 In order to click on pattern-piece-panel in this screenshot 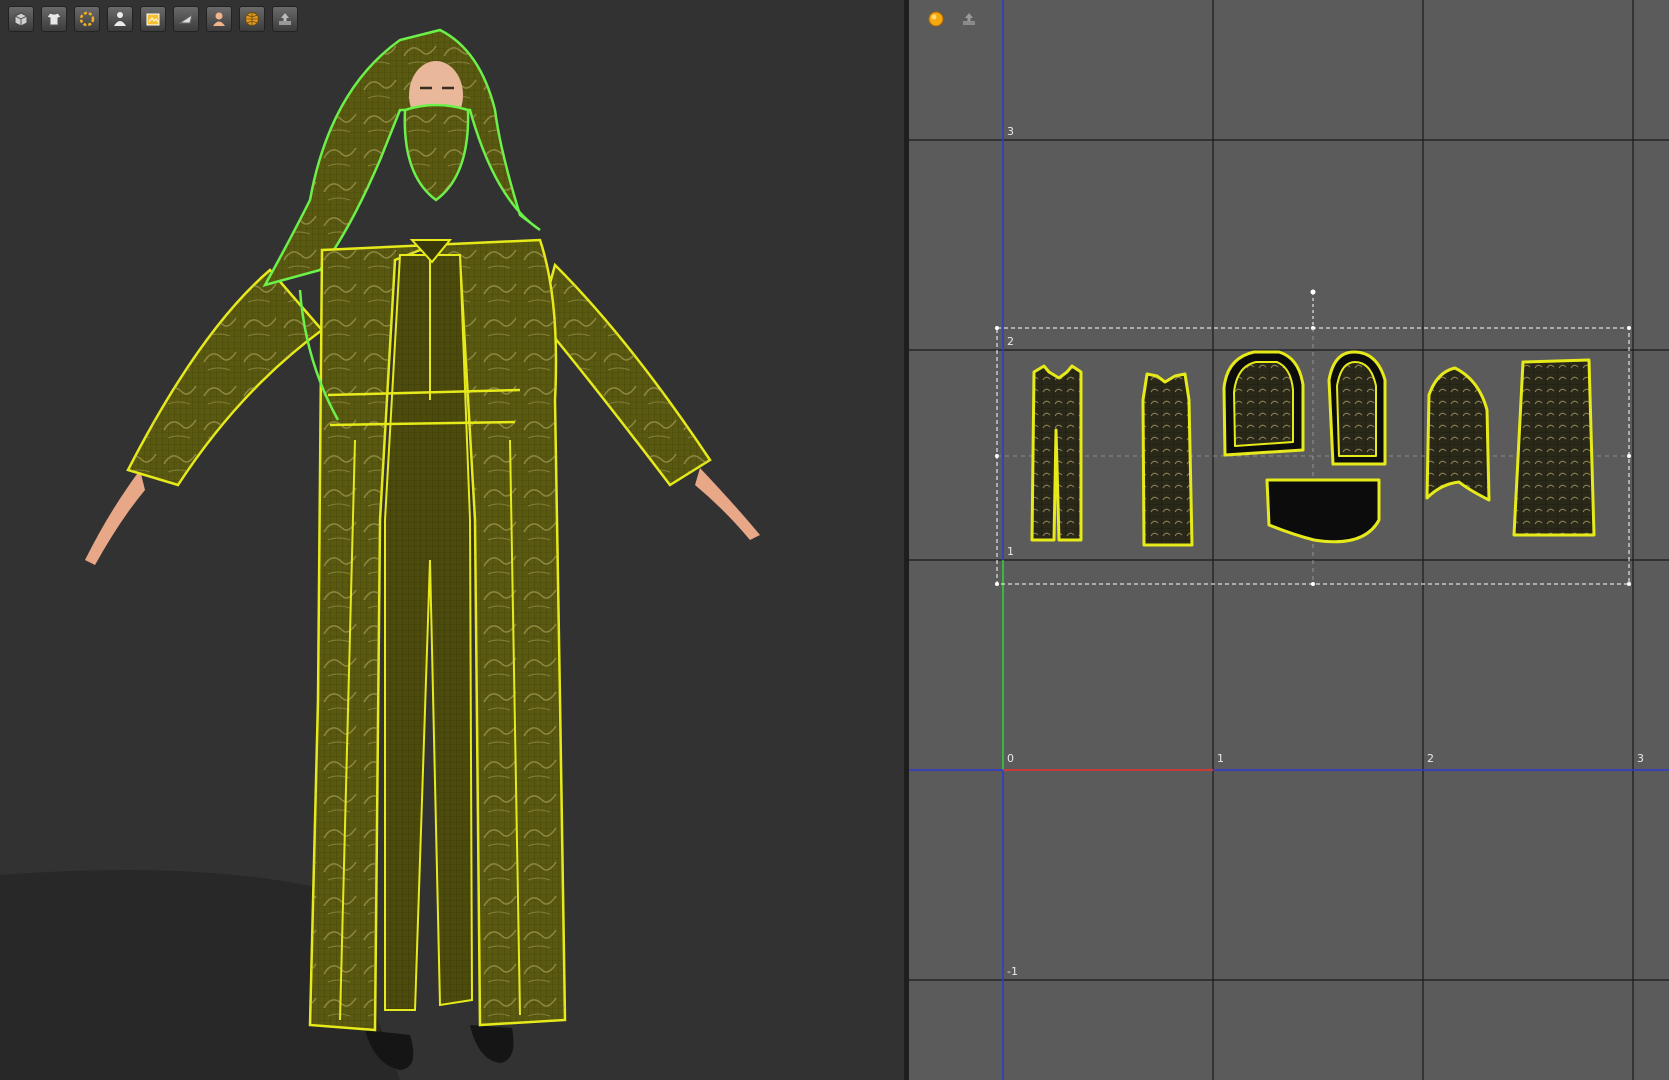, I will do `click(1554, 447)`.